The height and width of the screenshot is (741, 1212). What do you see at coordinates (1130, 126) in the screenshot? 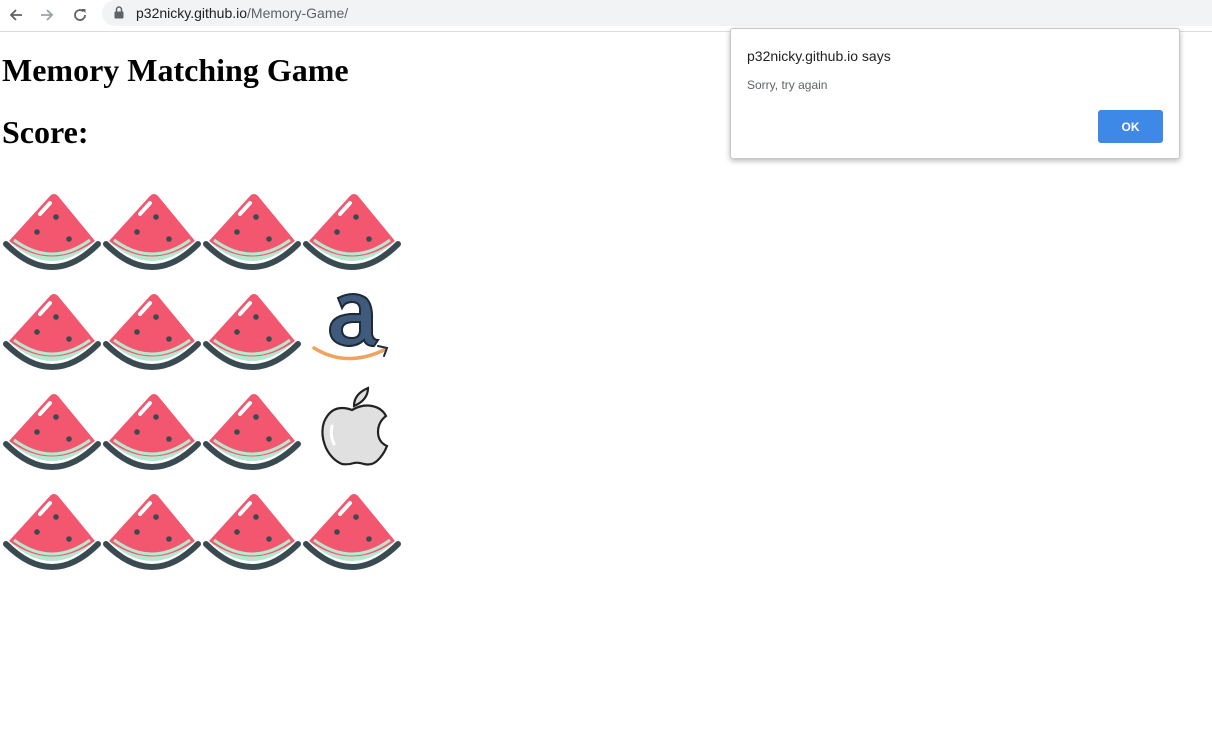
I see `ok-button: OK` at bounding box center [1130, 126].